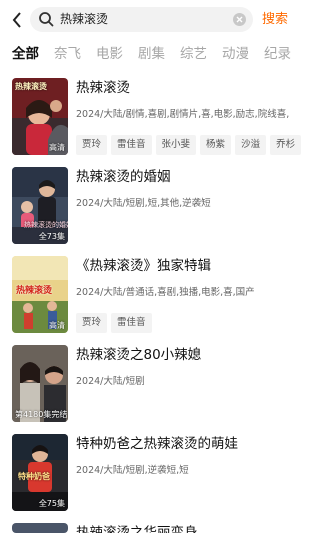 This screenshot has width=320, height=533. I want to click on cast-list: 贾玲 雷佳音 张小斐 杨紫 沙溢 乔杉, so click(190, 143).